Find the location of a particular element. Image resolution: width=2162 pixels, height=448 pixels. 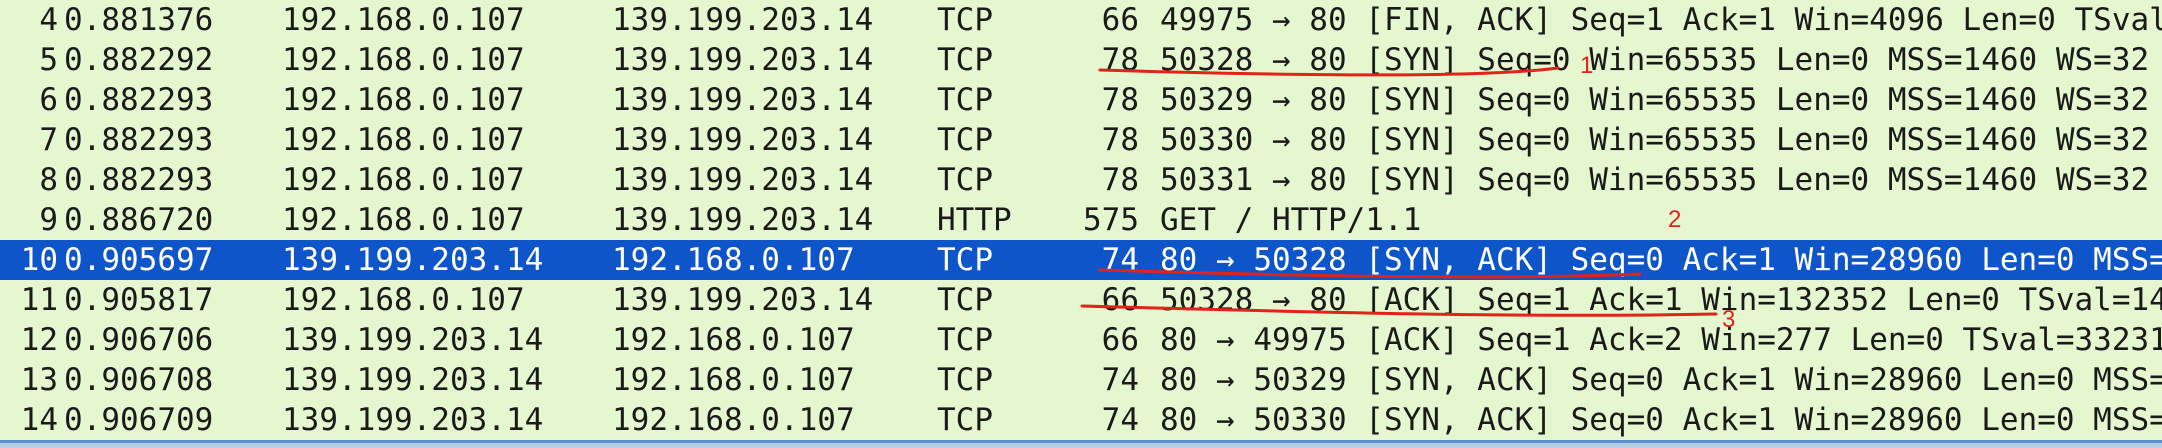

packet-info: GET / HTTP/1.1 is located at coordinates (1291, 220).